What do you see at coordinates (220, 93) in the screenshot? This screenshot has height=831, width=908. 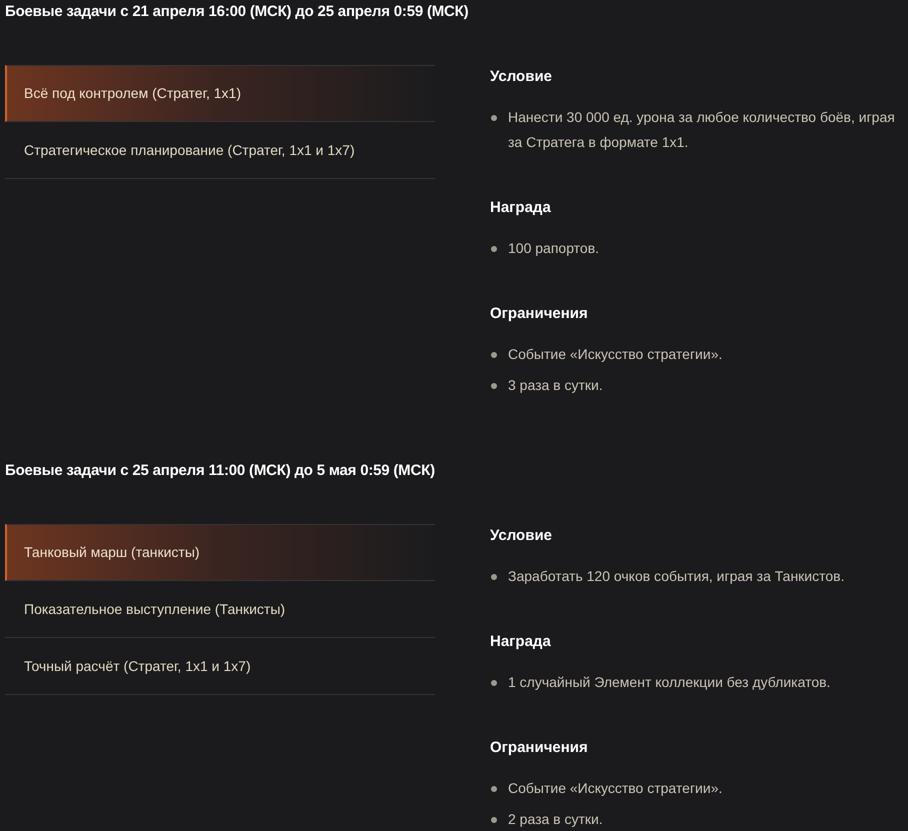 I see `task-tab: Всё под контролем (Стратег, 1х1)` at bounding box center [220, 93].